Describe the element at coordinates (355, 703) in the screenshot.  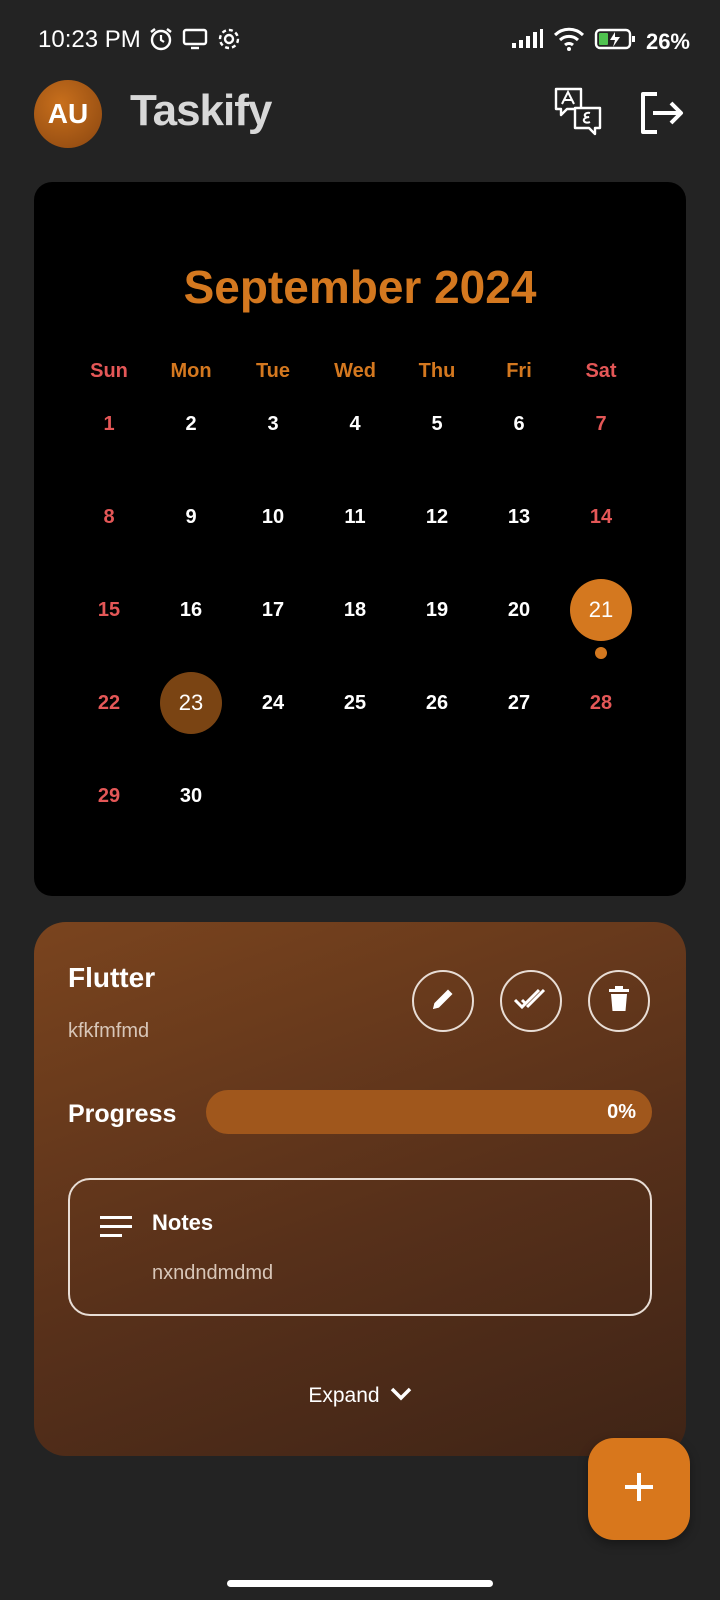
I see `calendar-day-25: 25` at that location.